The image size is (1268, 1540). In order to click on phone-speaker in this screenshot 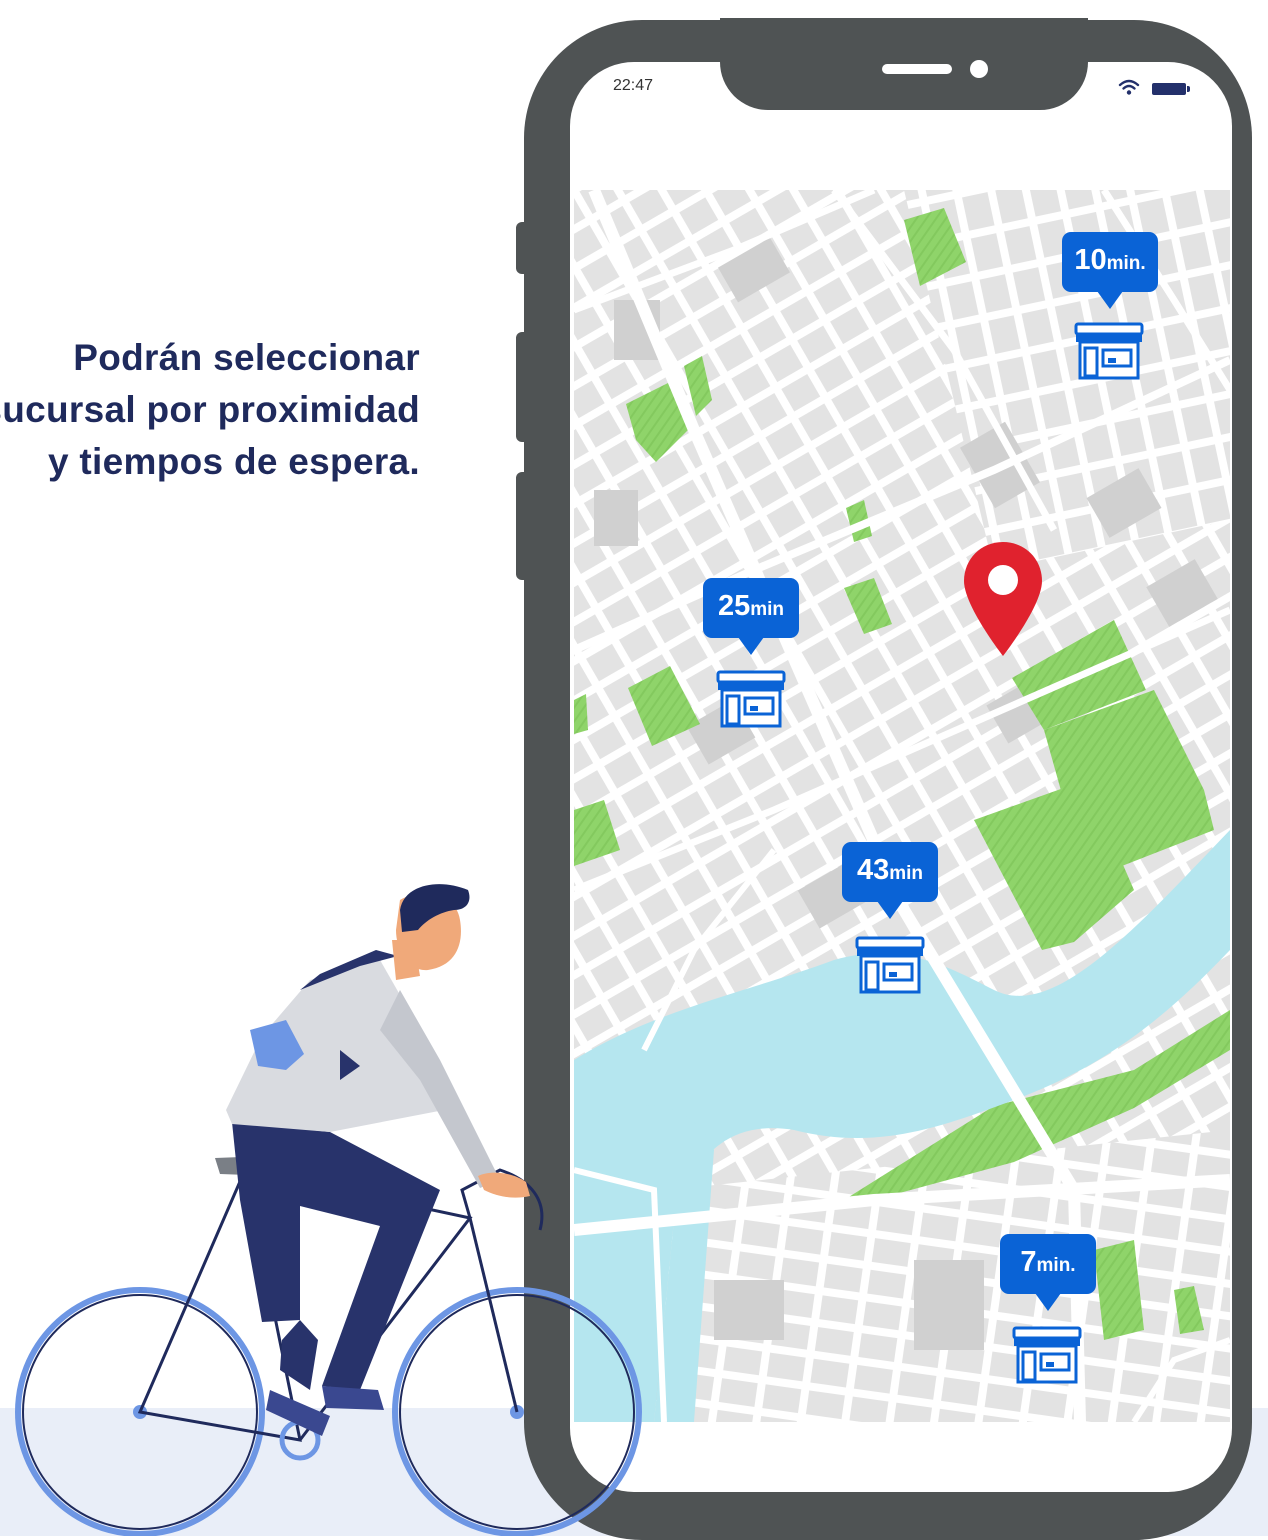, I will do `click(917, 69)`.